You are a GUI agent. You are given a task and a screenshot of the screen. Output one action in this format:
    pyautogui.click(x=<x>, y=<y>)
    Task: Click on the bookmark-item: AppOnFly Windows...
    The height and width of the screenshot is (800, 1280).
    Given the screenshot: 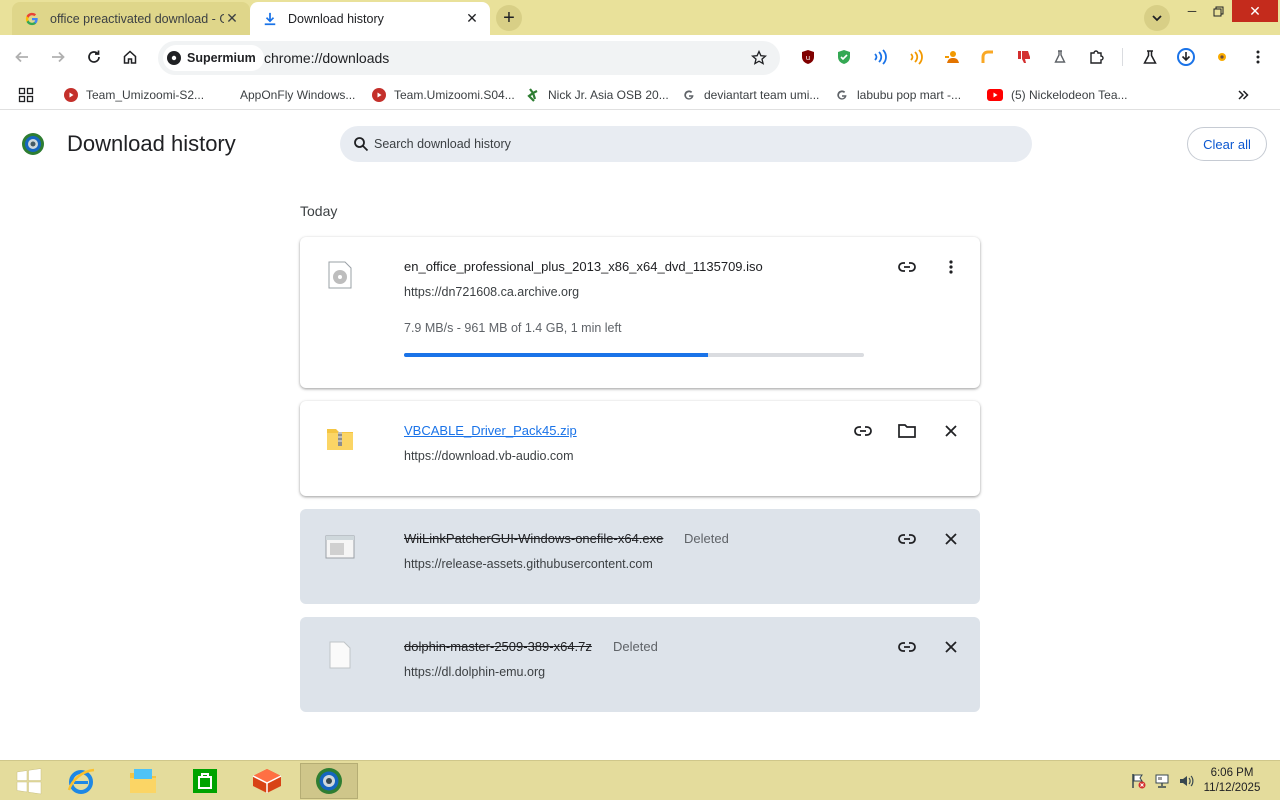 What is the action you would take?
    pyautogui.click(x=286, y=95)
    